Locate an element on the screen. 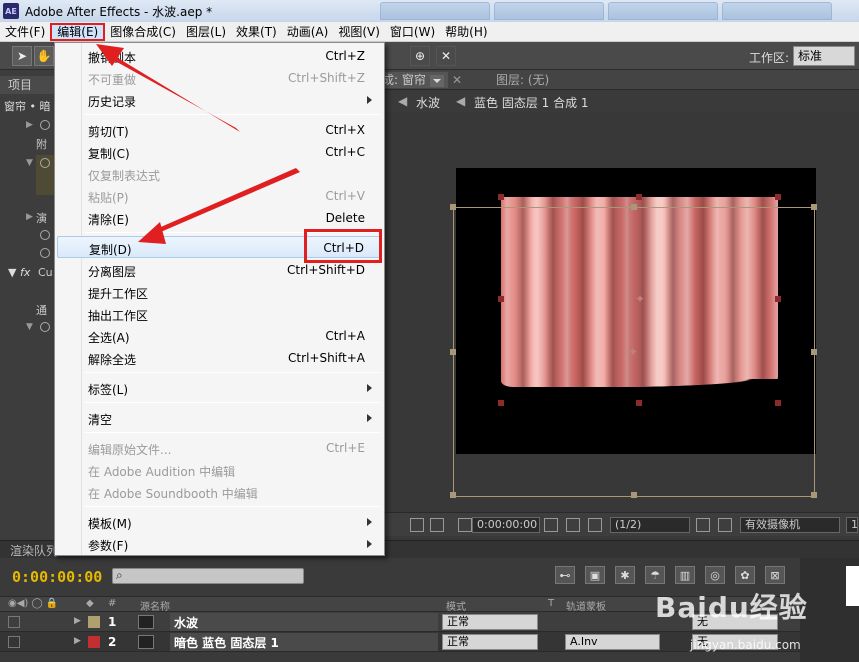 The image size is (859, 662). menu-item-templates: 模板(M) is located at coordinates (219, 522).